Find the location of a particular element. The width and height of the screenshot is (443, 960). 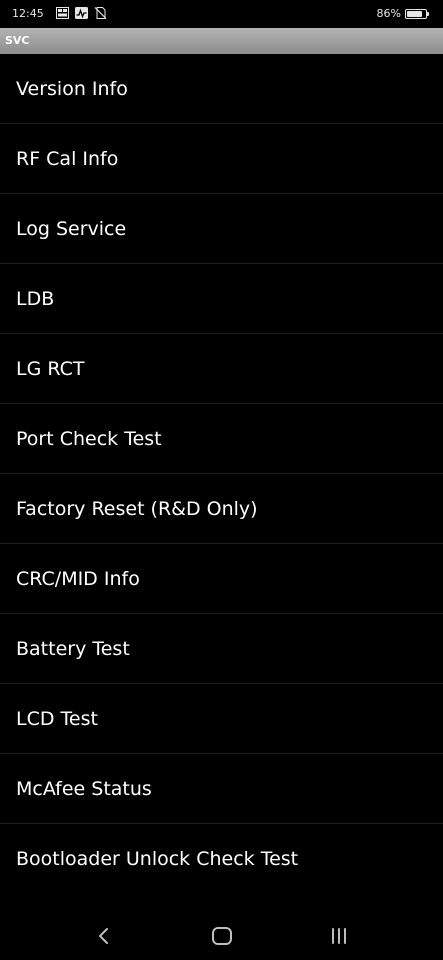

recents-button is located at coordinates (339, 936).